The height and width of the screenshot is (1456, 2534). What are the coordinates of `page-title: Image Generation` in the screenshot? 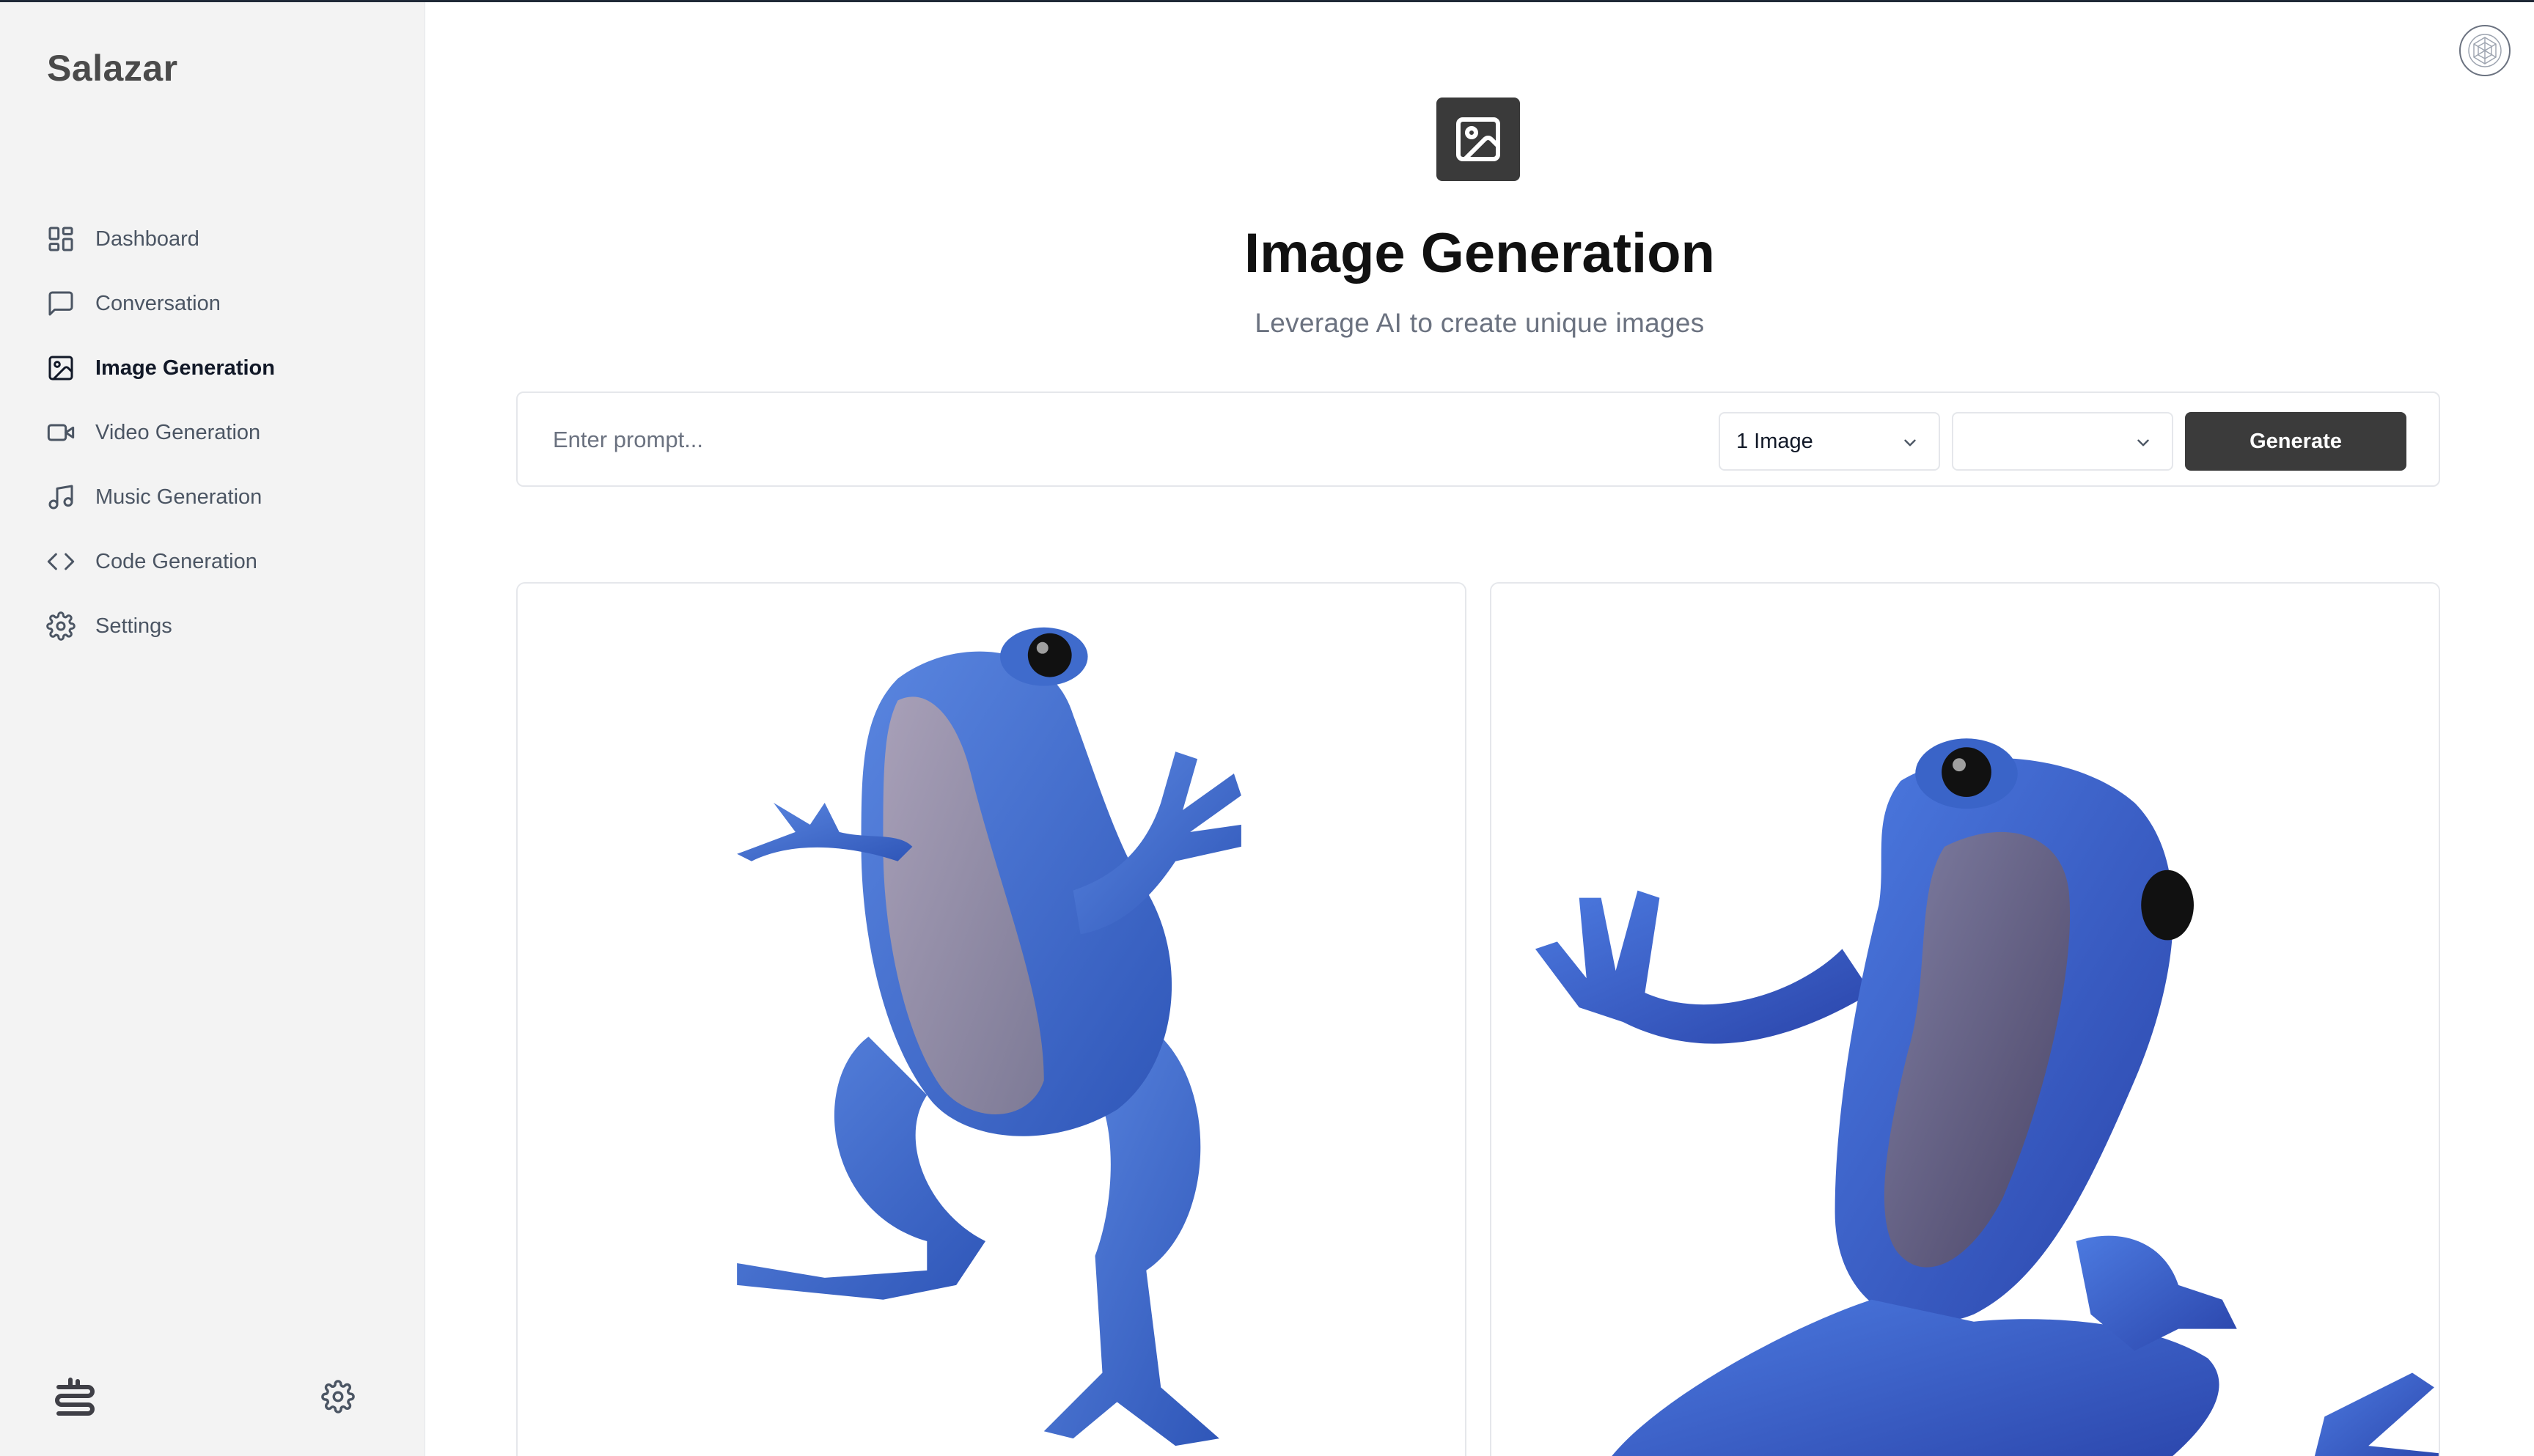 It's located at (1479, 253).